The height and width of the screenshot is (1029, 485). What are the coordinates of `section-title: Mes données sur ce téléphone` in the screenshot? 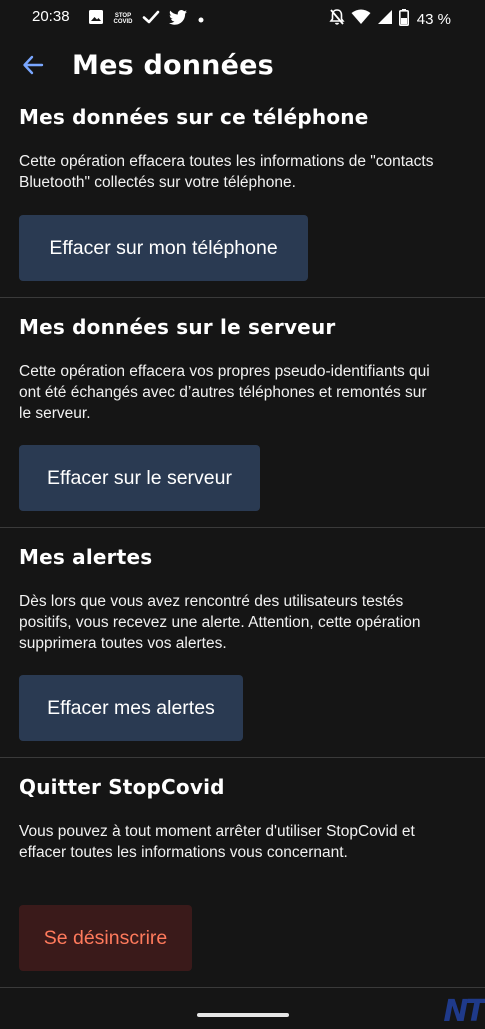 It's located at (194, 117).